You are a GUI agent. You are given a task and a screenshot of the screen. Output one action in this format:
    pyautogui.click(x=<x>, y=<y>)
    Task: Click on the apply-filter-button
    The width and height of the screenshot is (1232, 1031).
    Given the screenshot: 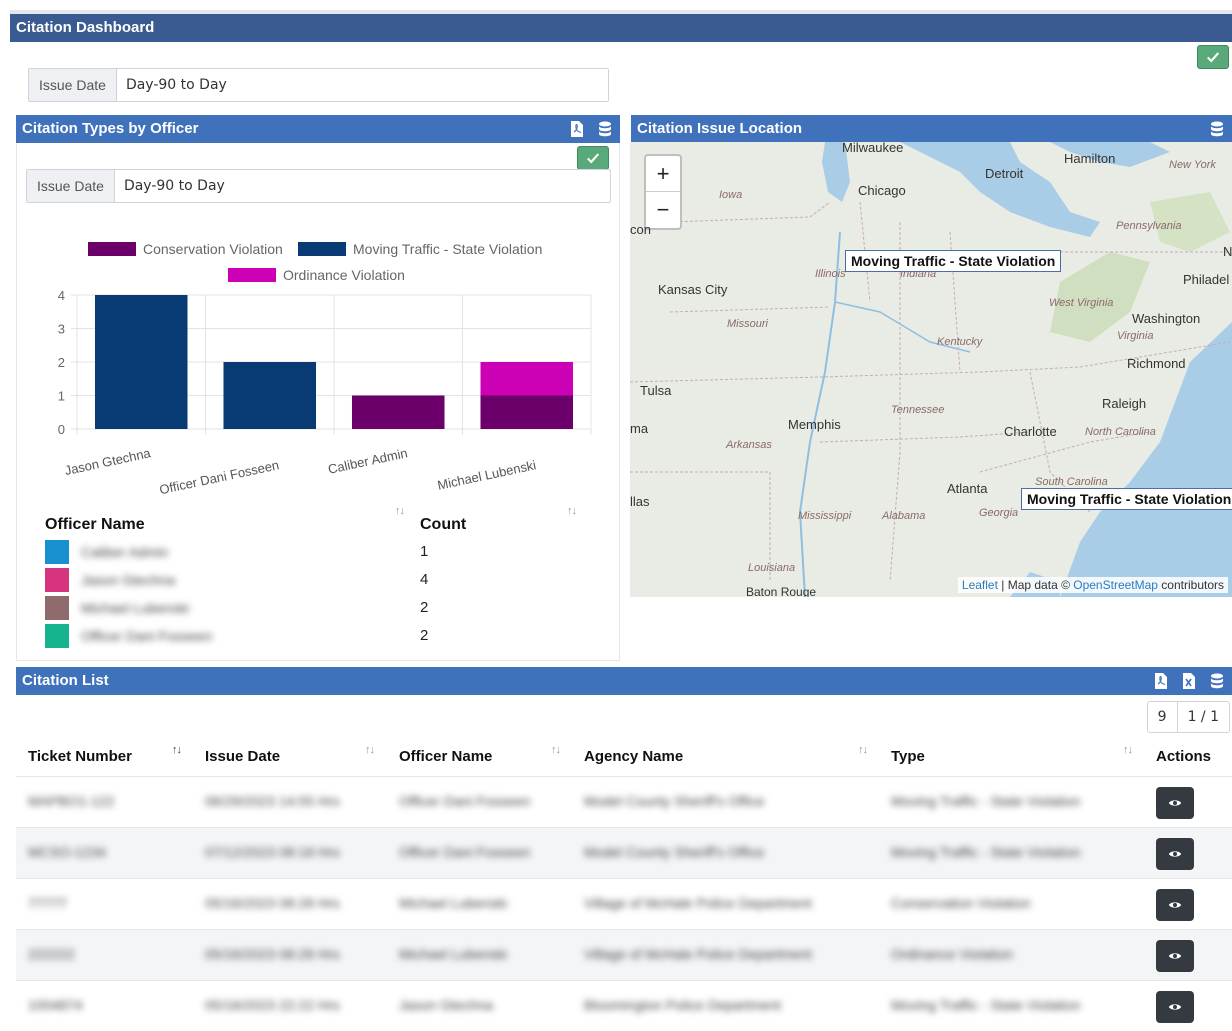 What is the action you would take?
    pyautogui.click(x=1213, y=57)
    